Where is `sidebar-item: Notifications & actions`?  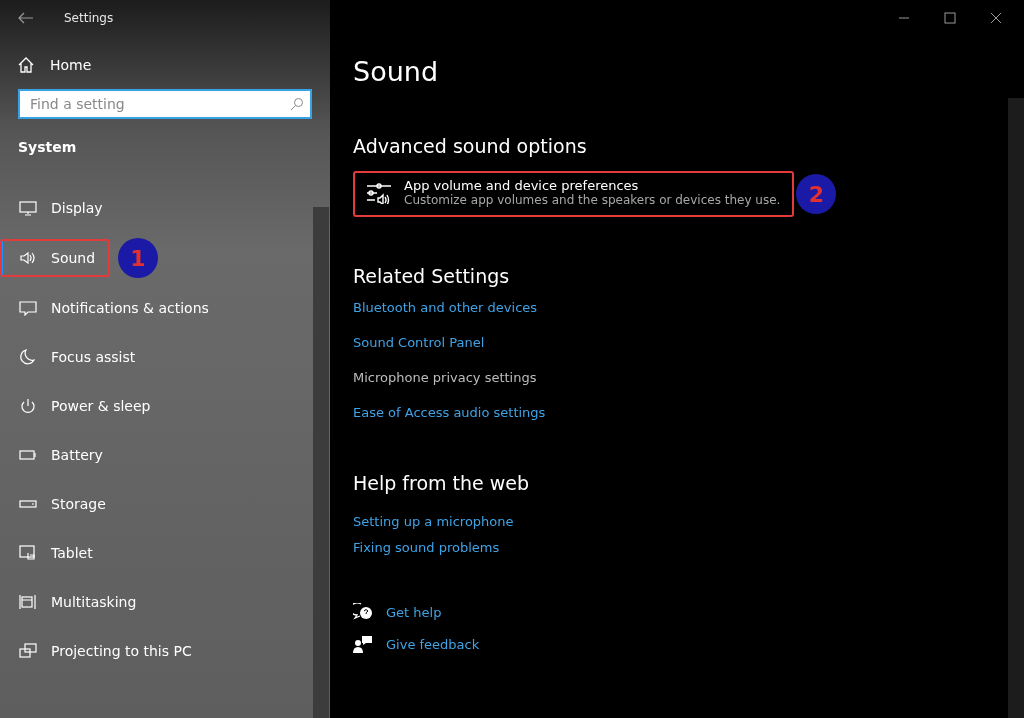 sidebar-item: Notifications & actions is located at coordinates (113, 308).